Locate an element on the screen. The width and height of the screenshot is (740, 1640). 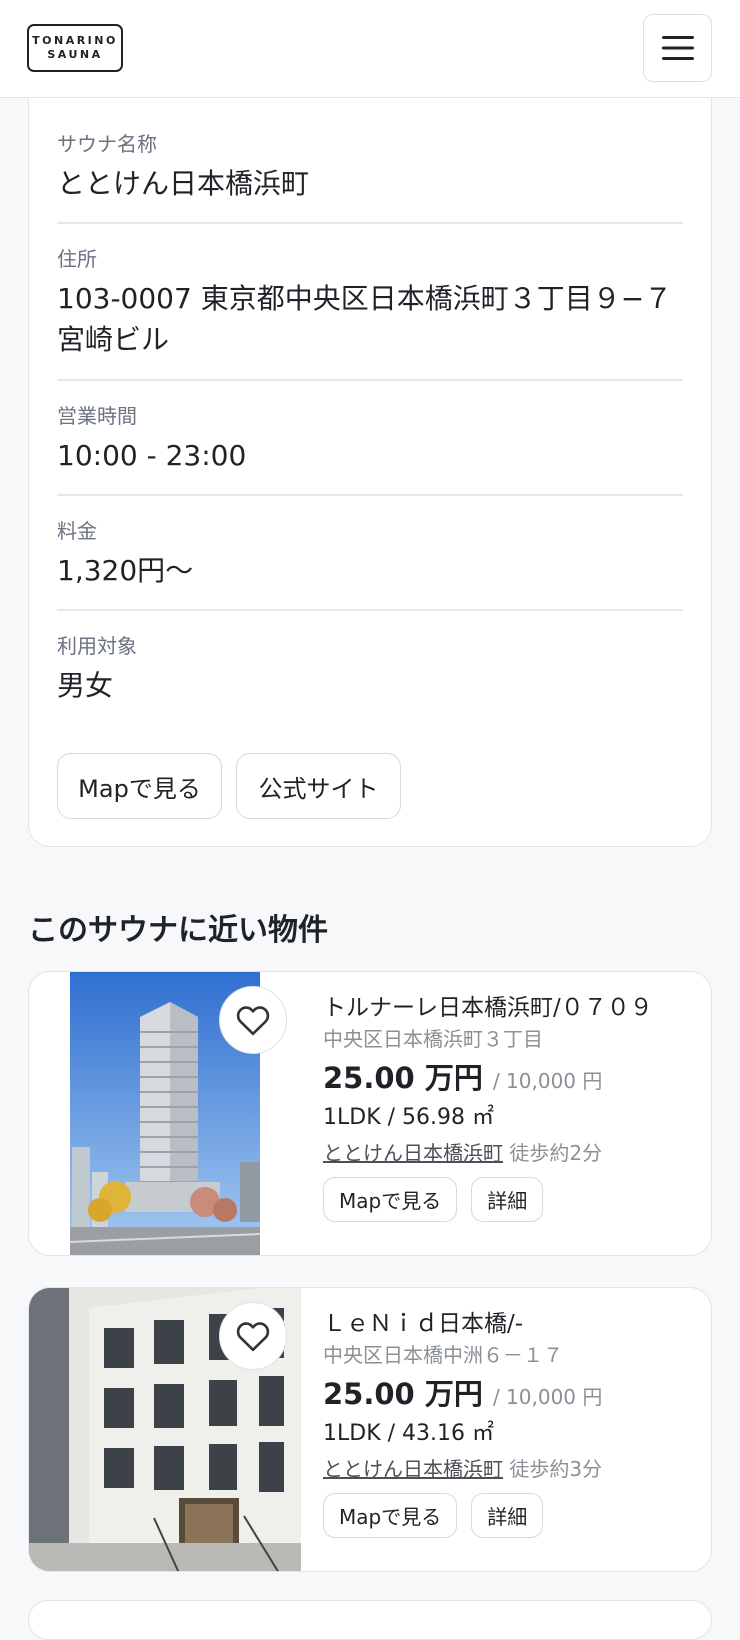
property-access: ととけん日本橋浜町 徒歩約2分 is located at coordinates (513, 1153).